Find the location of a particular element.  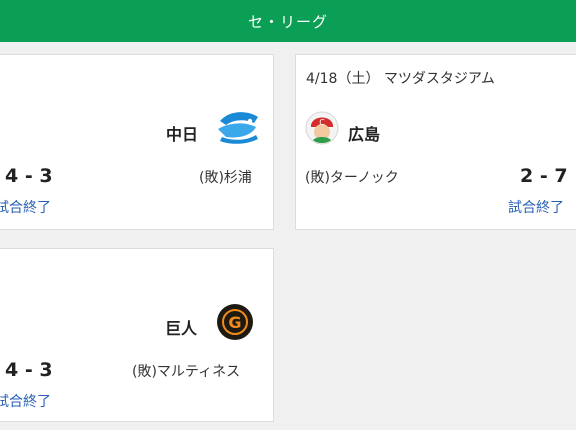

giants-logo-icon: G is located at coordinates (235, 324).